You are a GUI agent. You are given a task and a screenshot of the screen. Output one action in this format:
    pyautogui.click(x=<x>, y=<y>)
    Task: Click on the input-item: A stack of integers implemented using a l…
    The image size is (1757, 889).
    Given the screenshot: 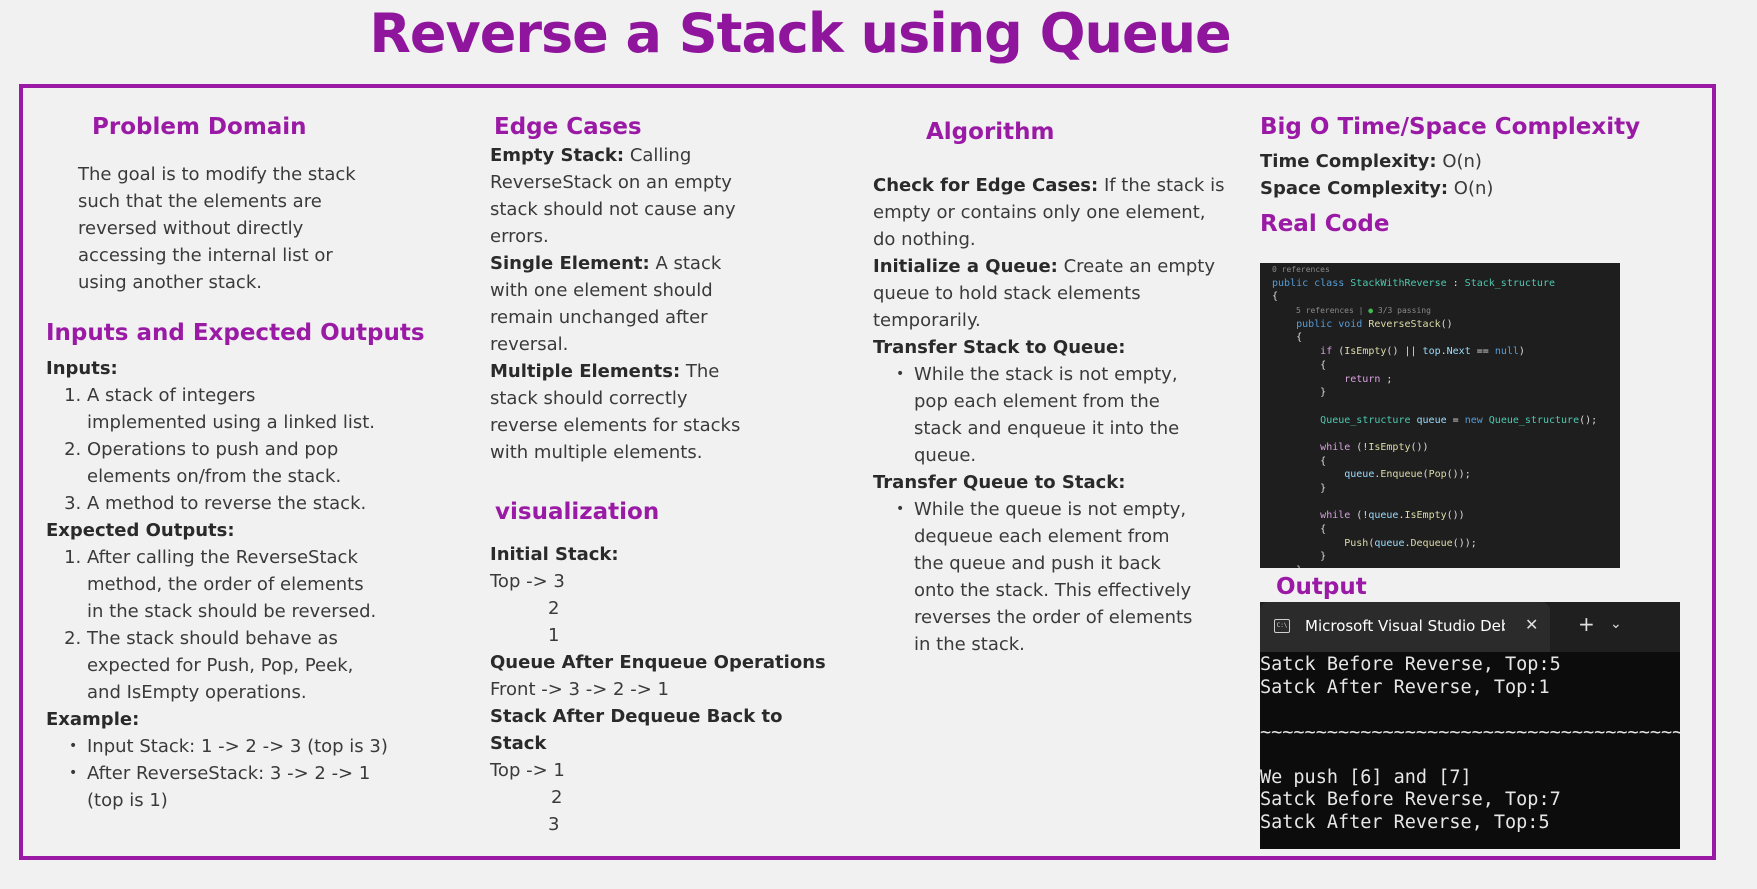 What is the action you would take?
    pyautogui.click(x=256, y=409)
    